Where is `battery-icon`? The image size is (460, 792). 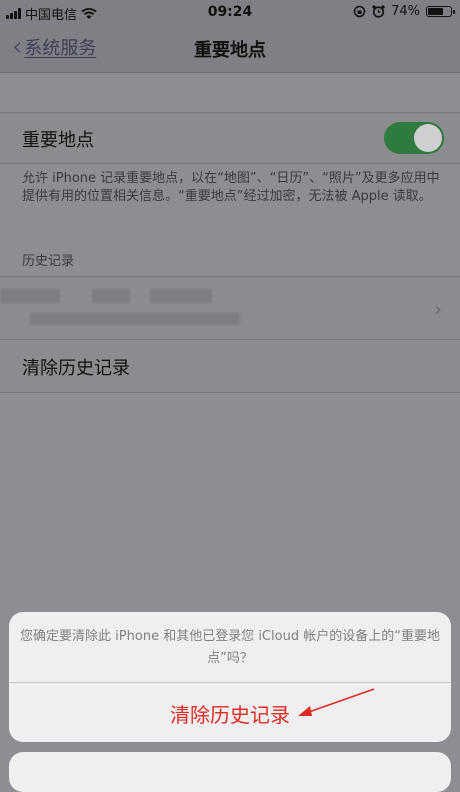 battery-icon is located at coordinates (440, 11).